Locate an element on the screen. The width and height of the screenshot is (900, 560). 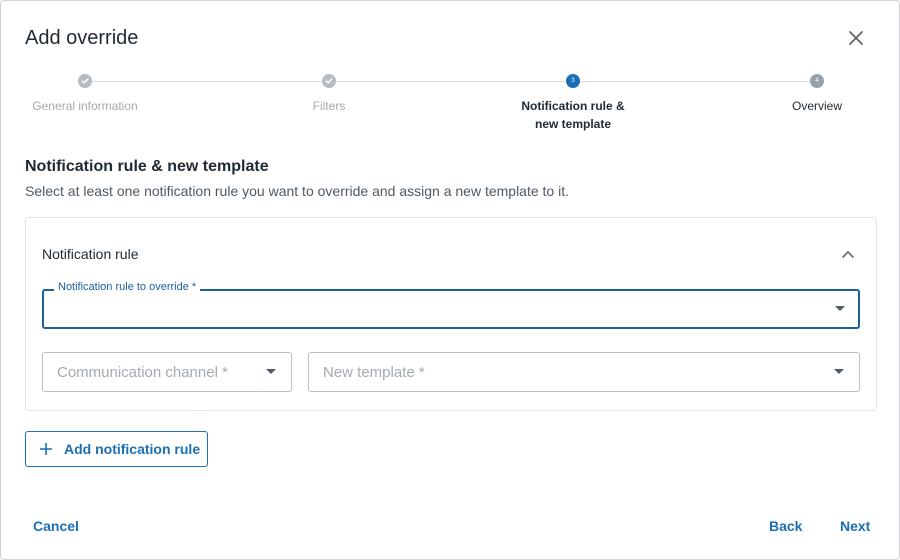
step-number-indicator: 3 is located at coordinates (573, 81).